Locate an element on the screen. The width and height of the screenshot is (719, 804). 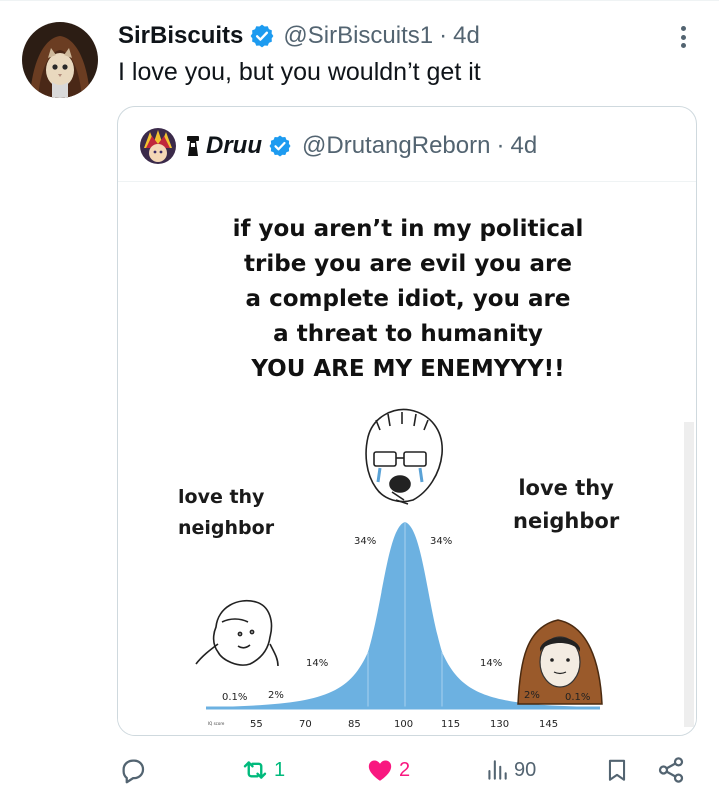
quoted-display-name: Druu is located at coordinates (234, 146).